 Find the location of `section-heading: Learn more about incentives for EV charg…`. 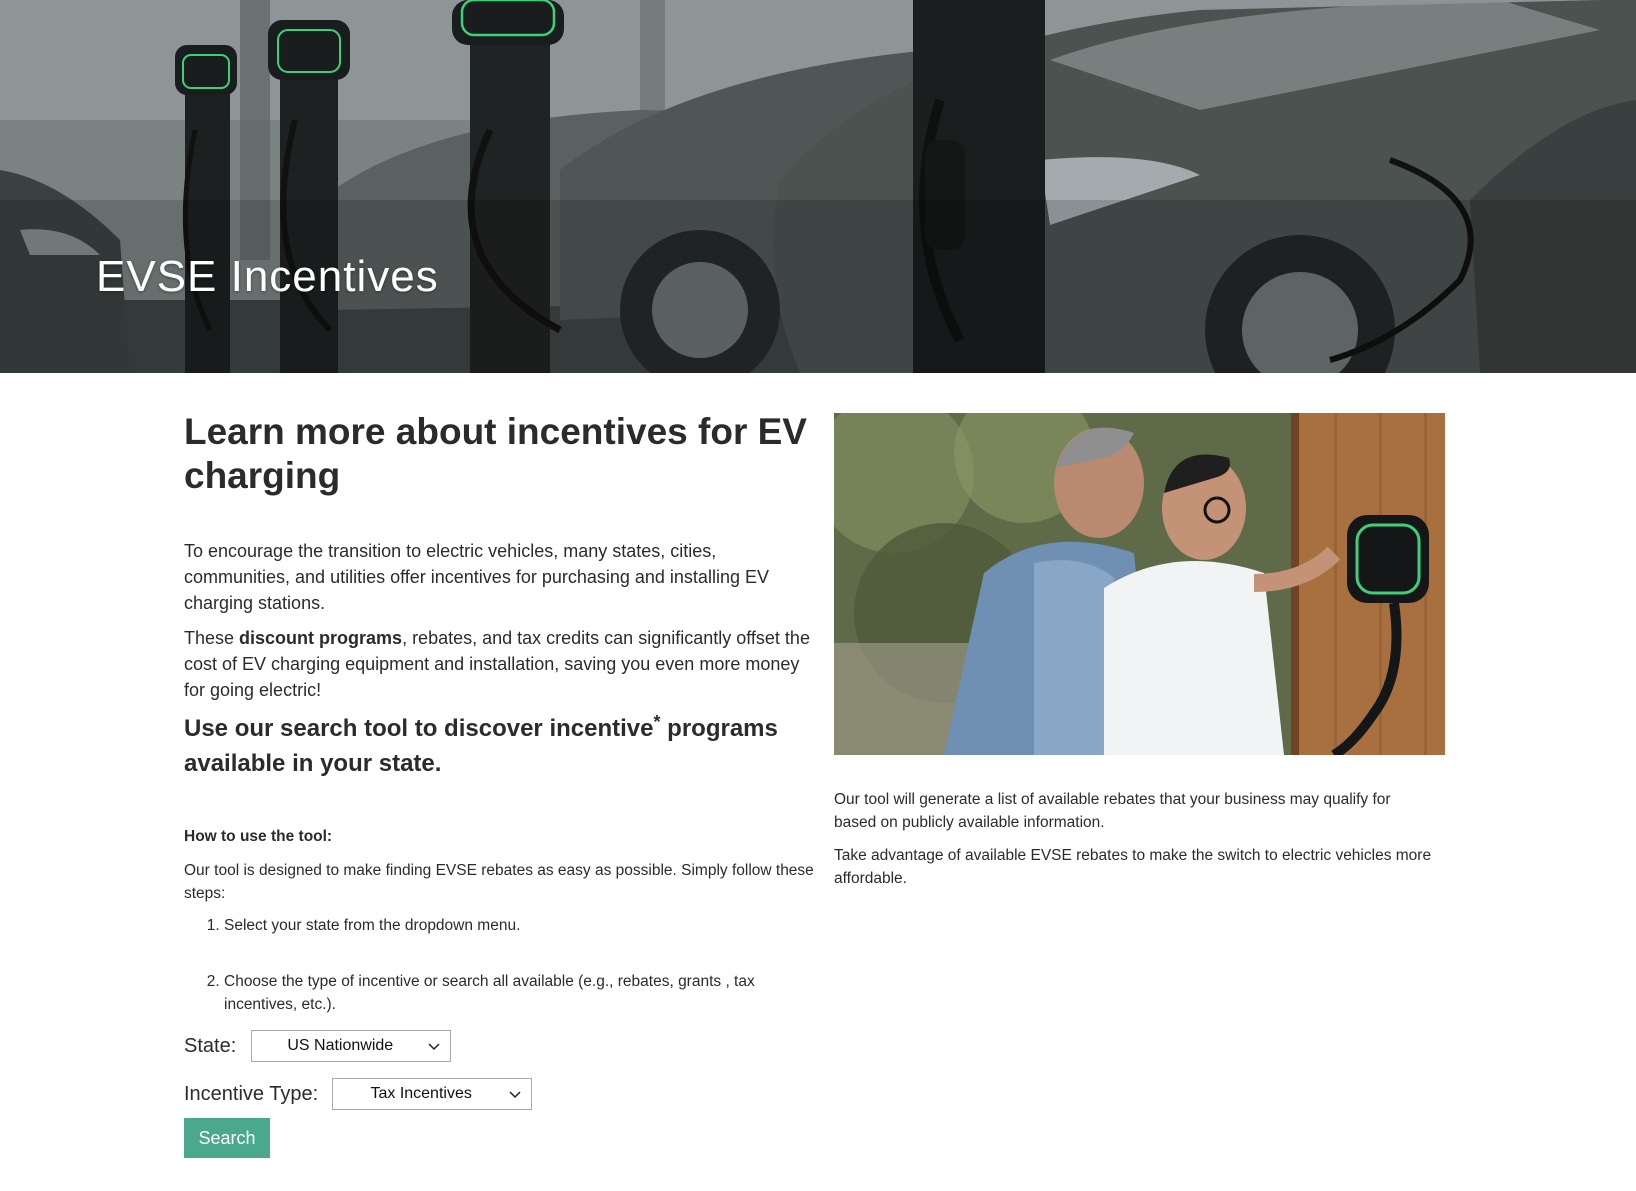

section-heading: Learn more about incentives for EV charg… is located at coordinates (495, 453).